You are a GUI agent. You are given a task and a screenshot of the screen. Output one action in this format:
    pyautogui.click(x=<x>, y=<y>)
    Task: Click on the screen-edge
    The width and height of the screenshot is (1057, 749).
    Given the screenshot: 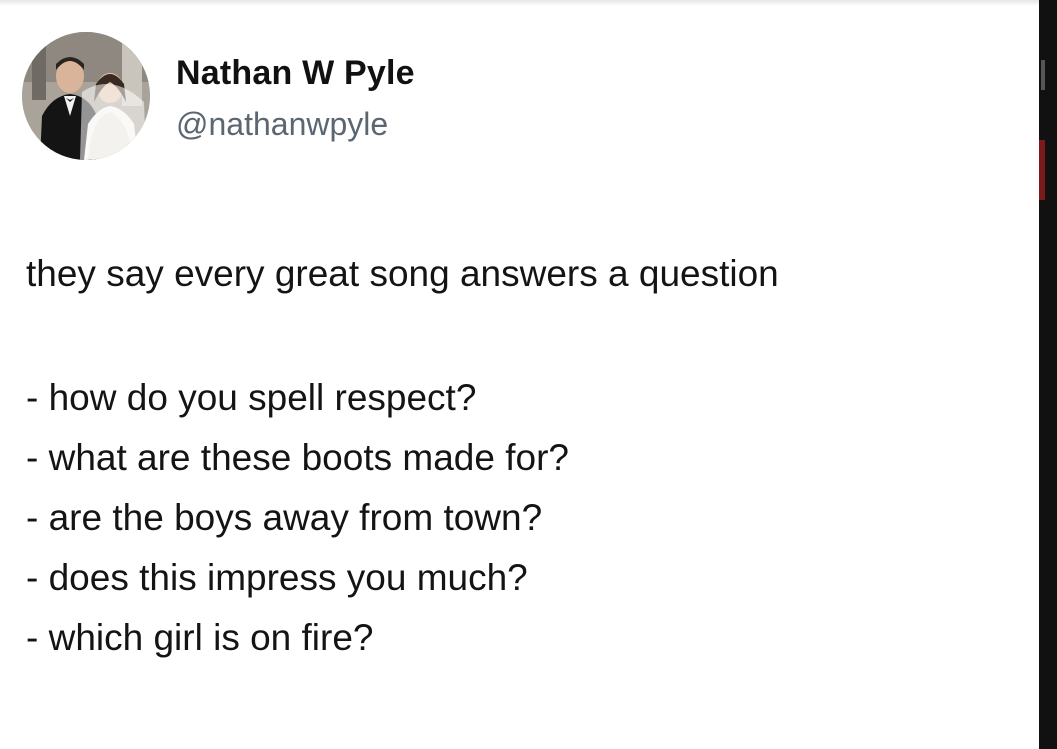 What is the action you would take?
    pyautogui.click(x=1048, y=374)
    